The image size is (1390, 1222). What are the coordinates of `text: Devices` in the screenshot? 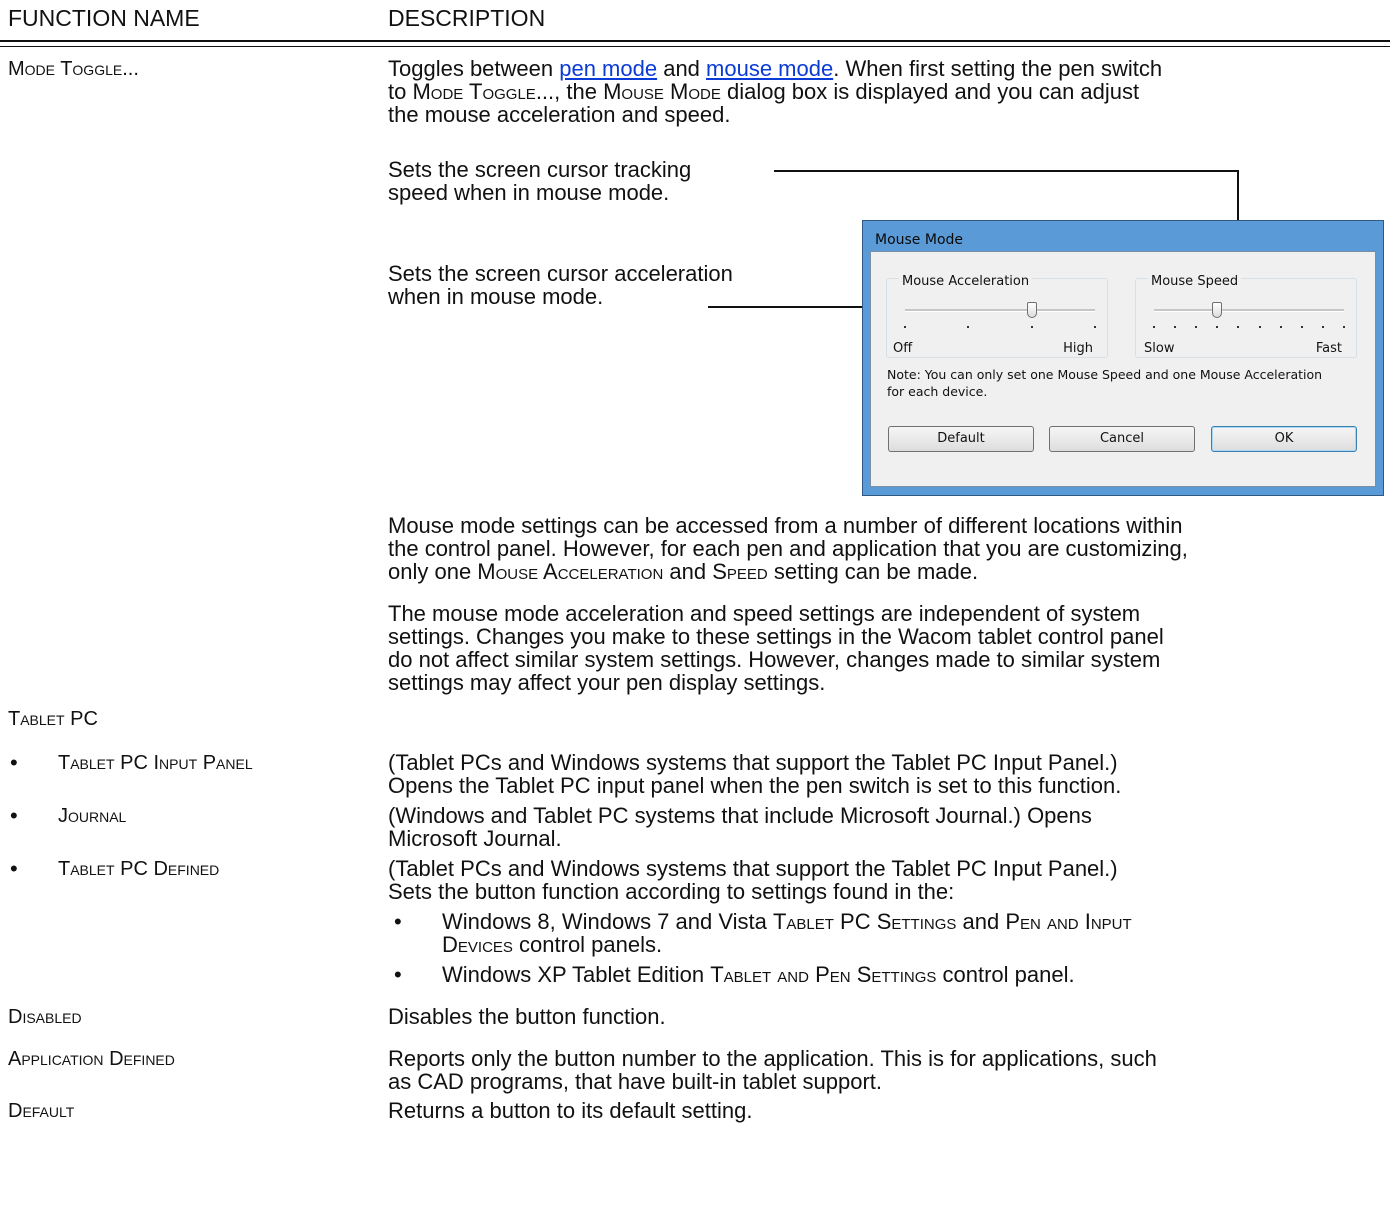 It's located at (477, 944).